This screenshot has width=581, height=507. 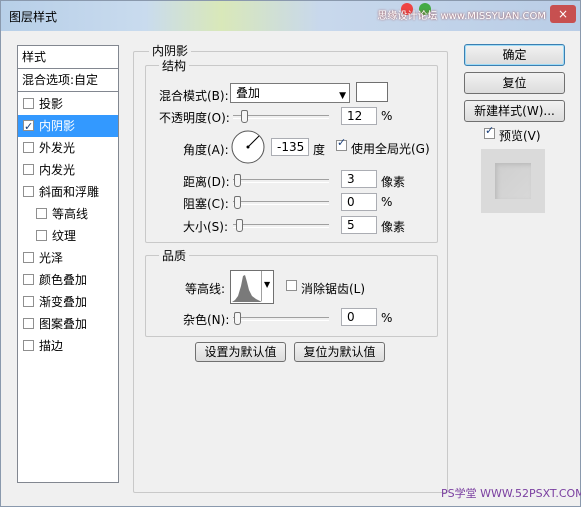 I want to click on style-item: 颜色叠加, so click(x=68, y=280).